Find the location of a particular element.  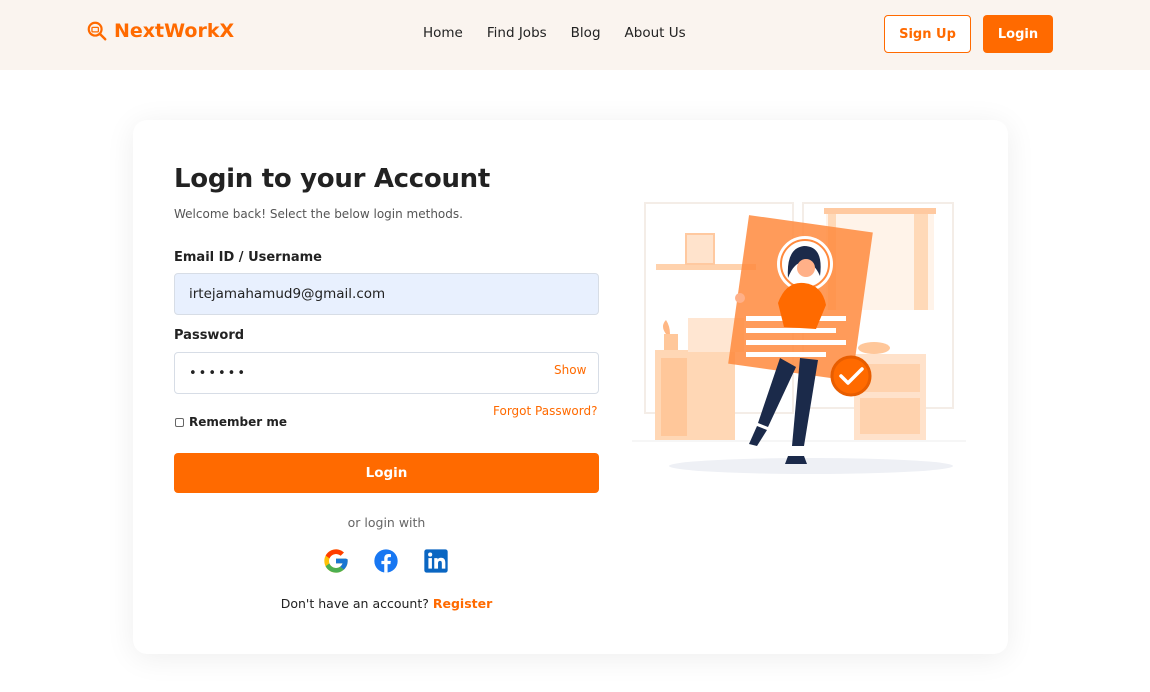

brand-name: NextWorkX is located at coordinates (174, 31).